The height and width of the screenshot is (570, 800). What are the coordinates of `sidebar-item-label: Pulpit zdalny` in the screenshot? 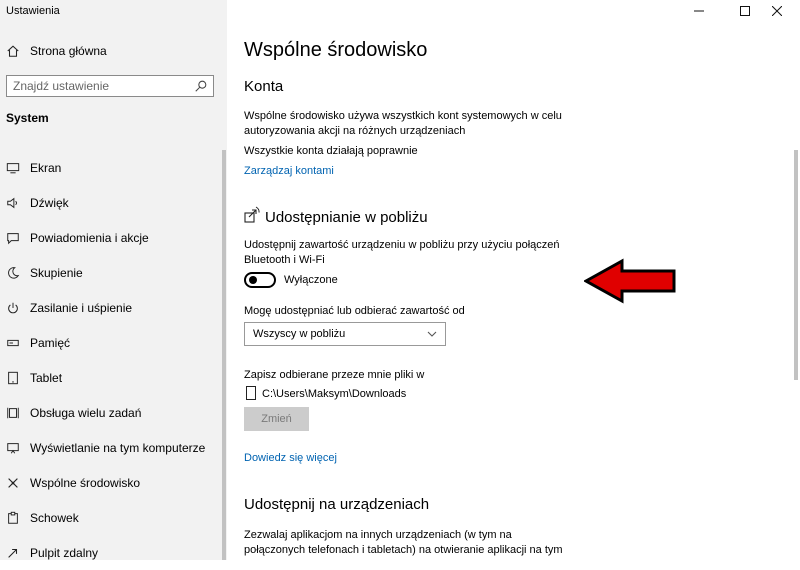 It's located at (64, 552).